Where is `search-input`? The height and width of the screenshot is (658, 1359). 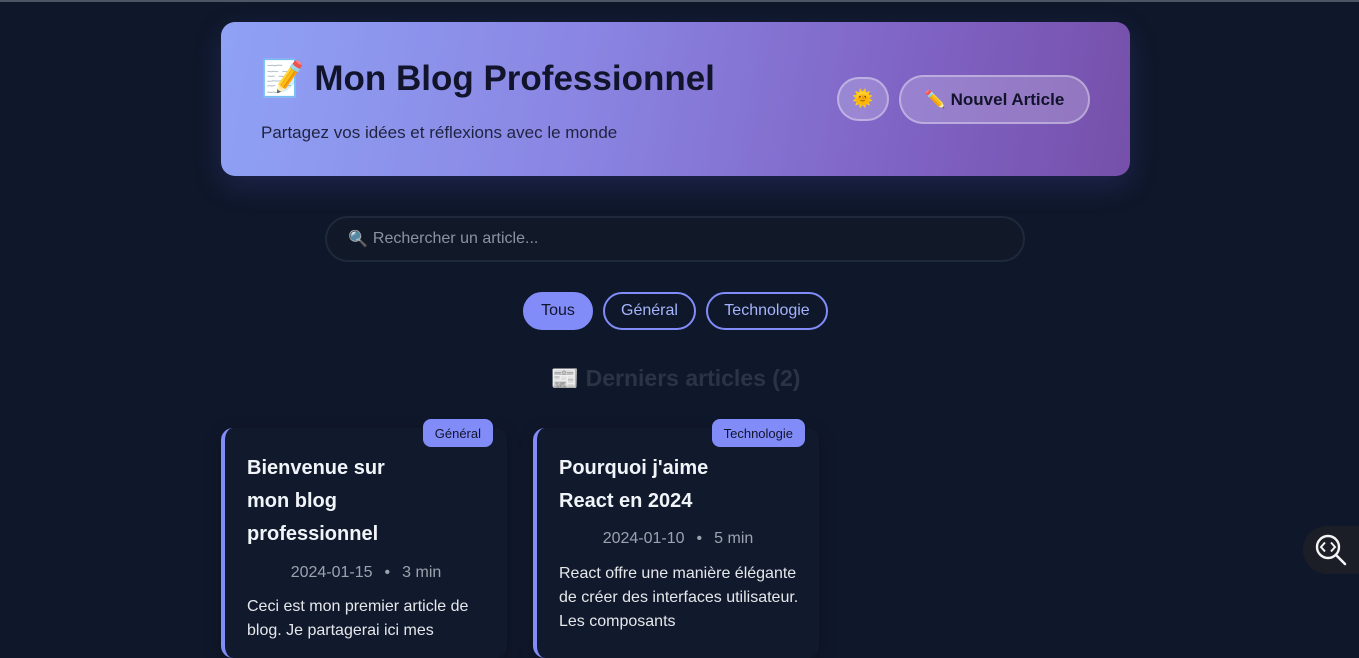
search-input is located at coordinates (672, 239).